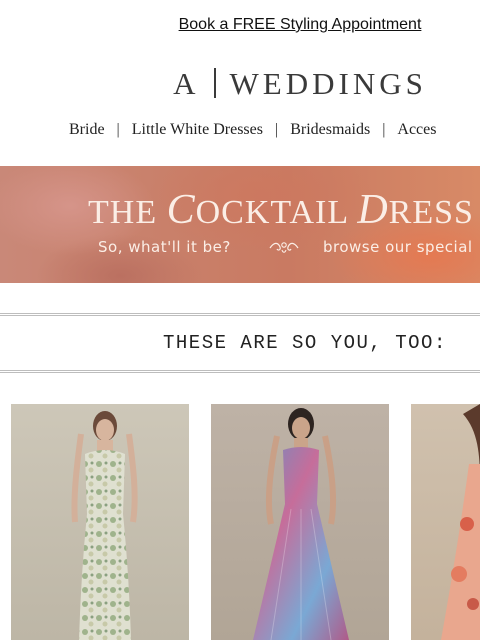 The image size is (480, 640). Describe the element at coordinates (197, 129) in the screenshot. I see `nav-item-little-white-dresses: Little White Dresses` at that location.